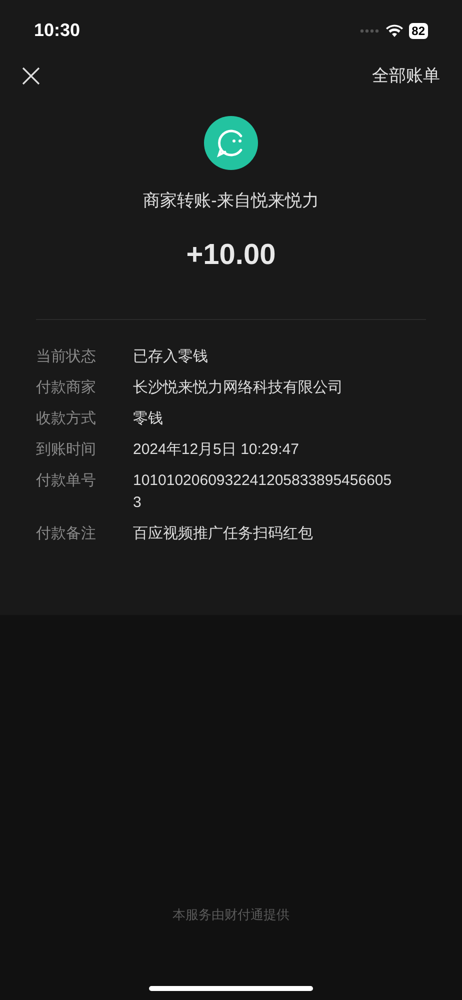 This screenshot has height=1000, width=462. I want to click on detail-value: 10101020609322412058338954566053, so click(263, 492).